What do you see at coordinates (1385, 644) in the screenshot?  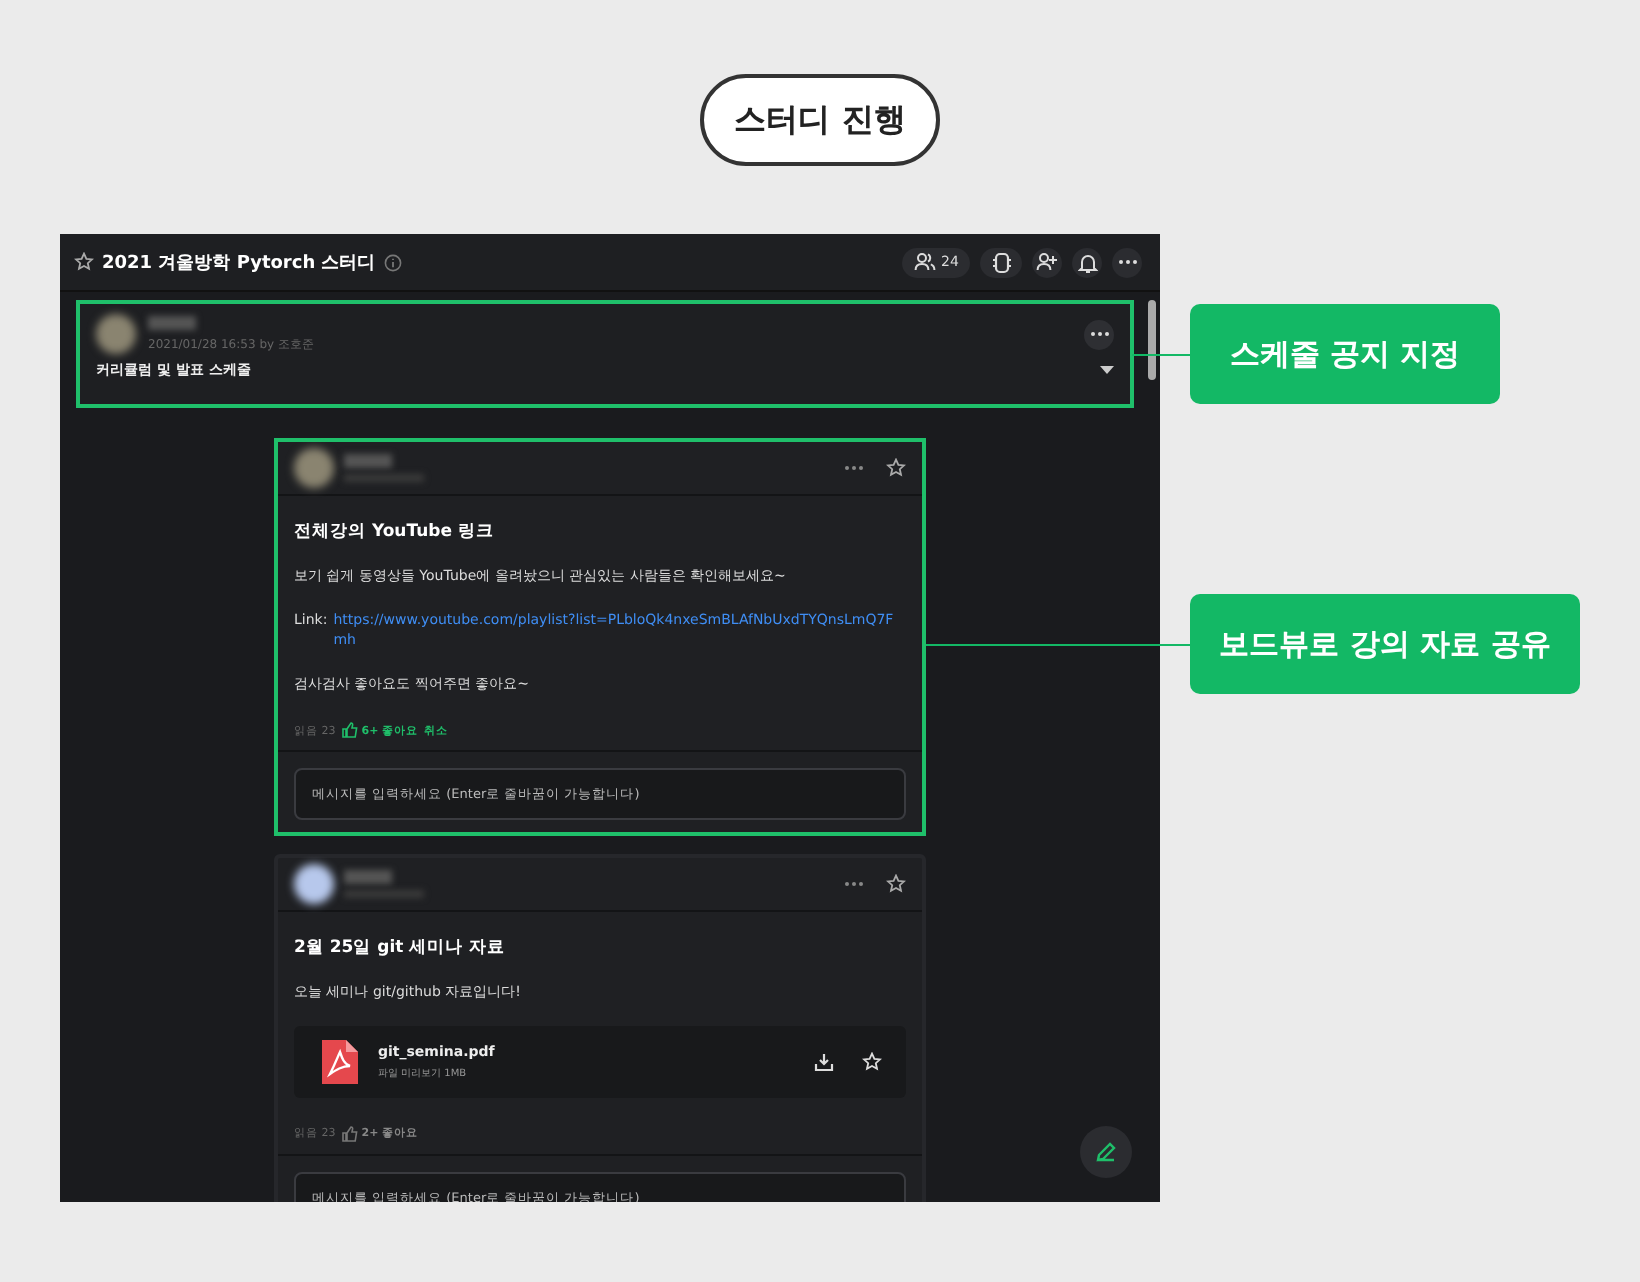 I see `callout-label: 보드뷰로 강의 자료 공유` at bounding box center [1385, 644].